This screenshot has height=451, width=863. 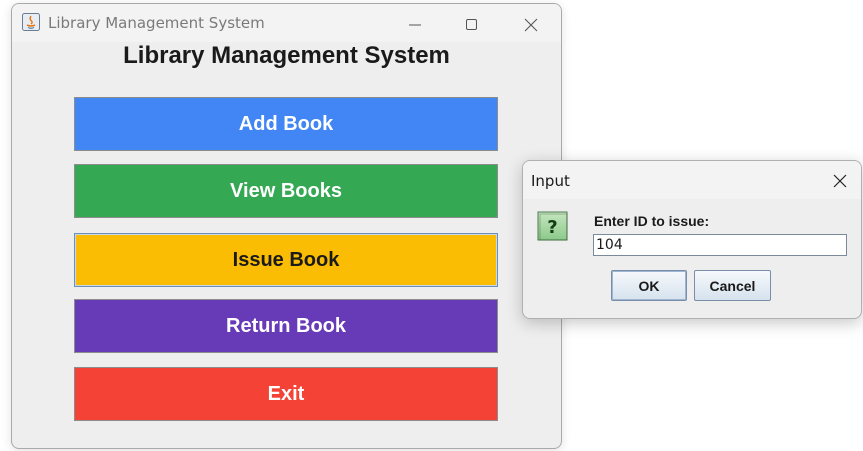 I want to click on close-button, so click(x=531, y=25).